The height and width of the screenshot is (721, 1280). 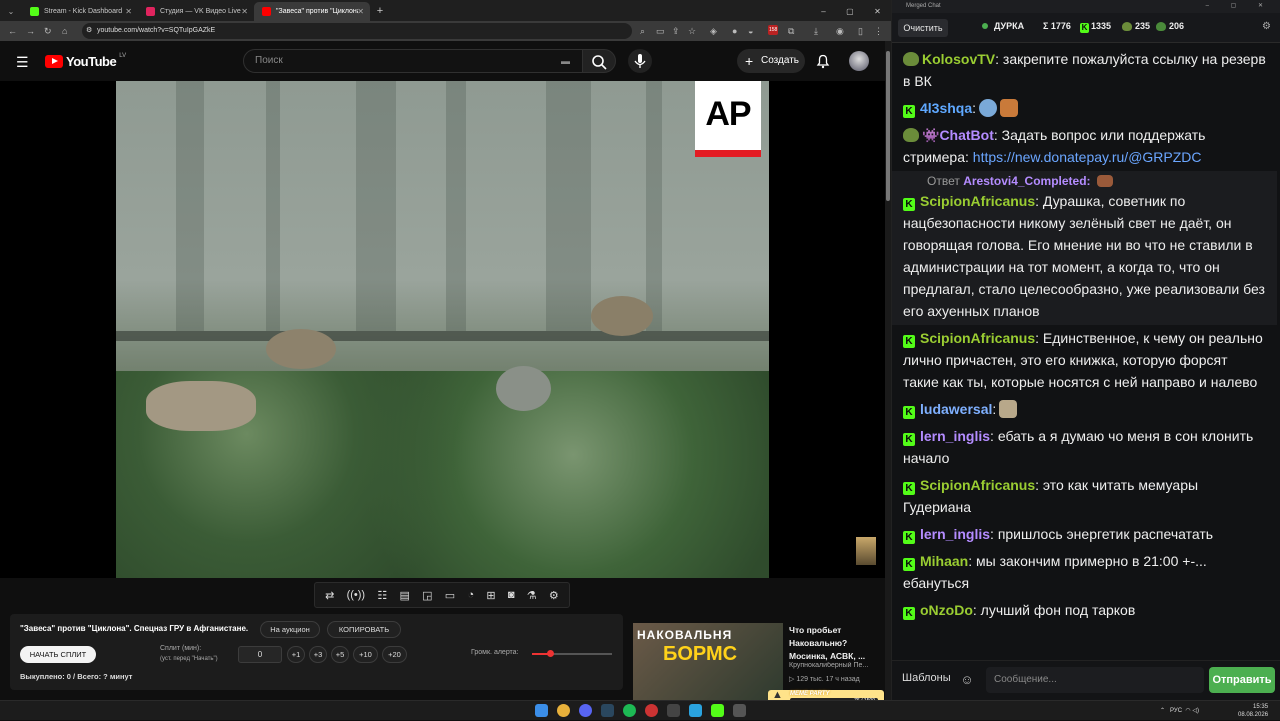 I want to click on wifi-icon: ◠, so click(x=1187, y=711).